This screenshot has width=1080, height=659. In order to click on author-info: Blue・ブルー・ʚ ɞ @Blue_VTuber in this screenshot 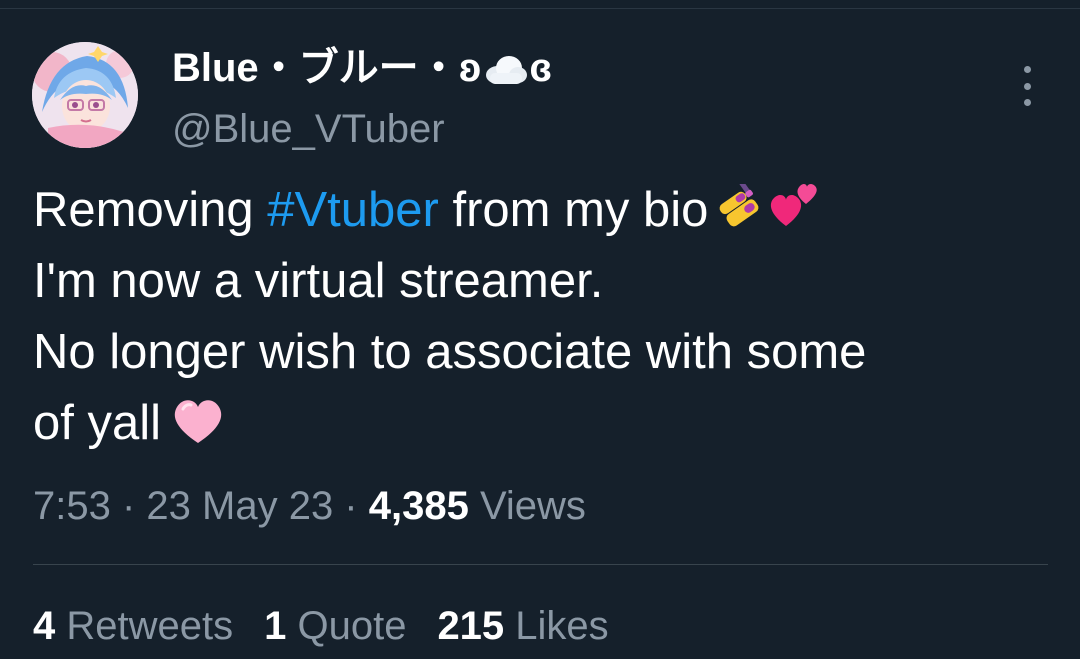, I will do `click(362, 98)`.